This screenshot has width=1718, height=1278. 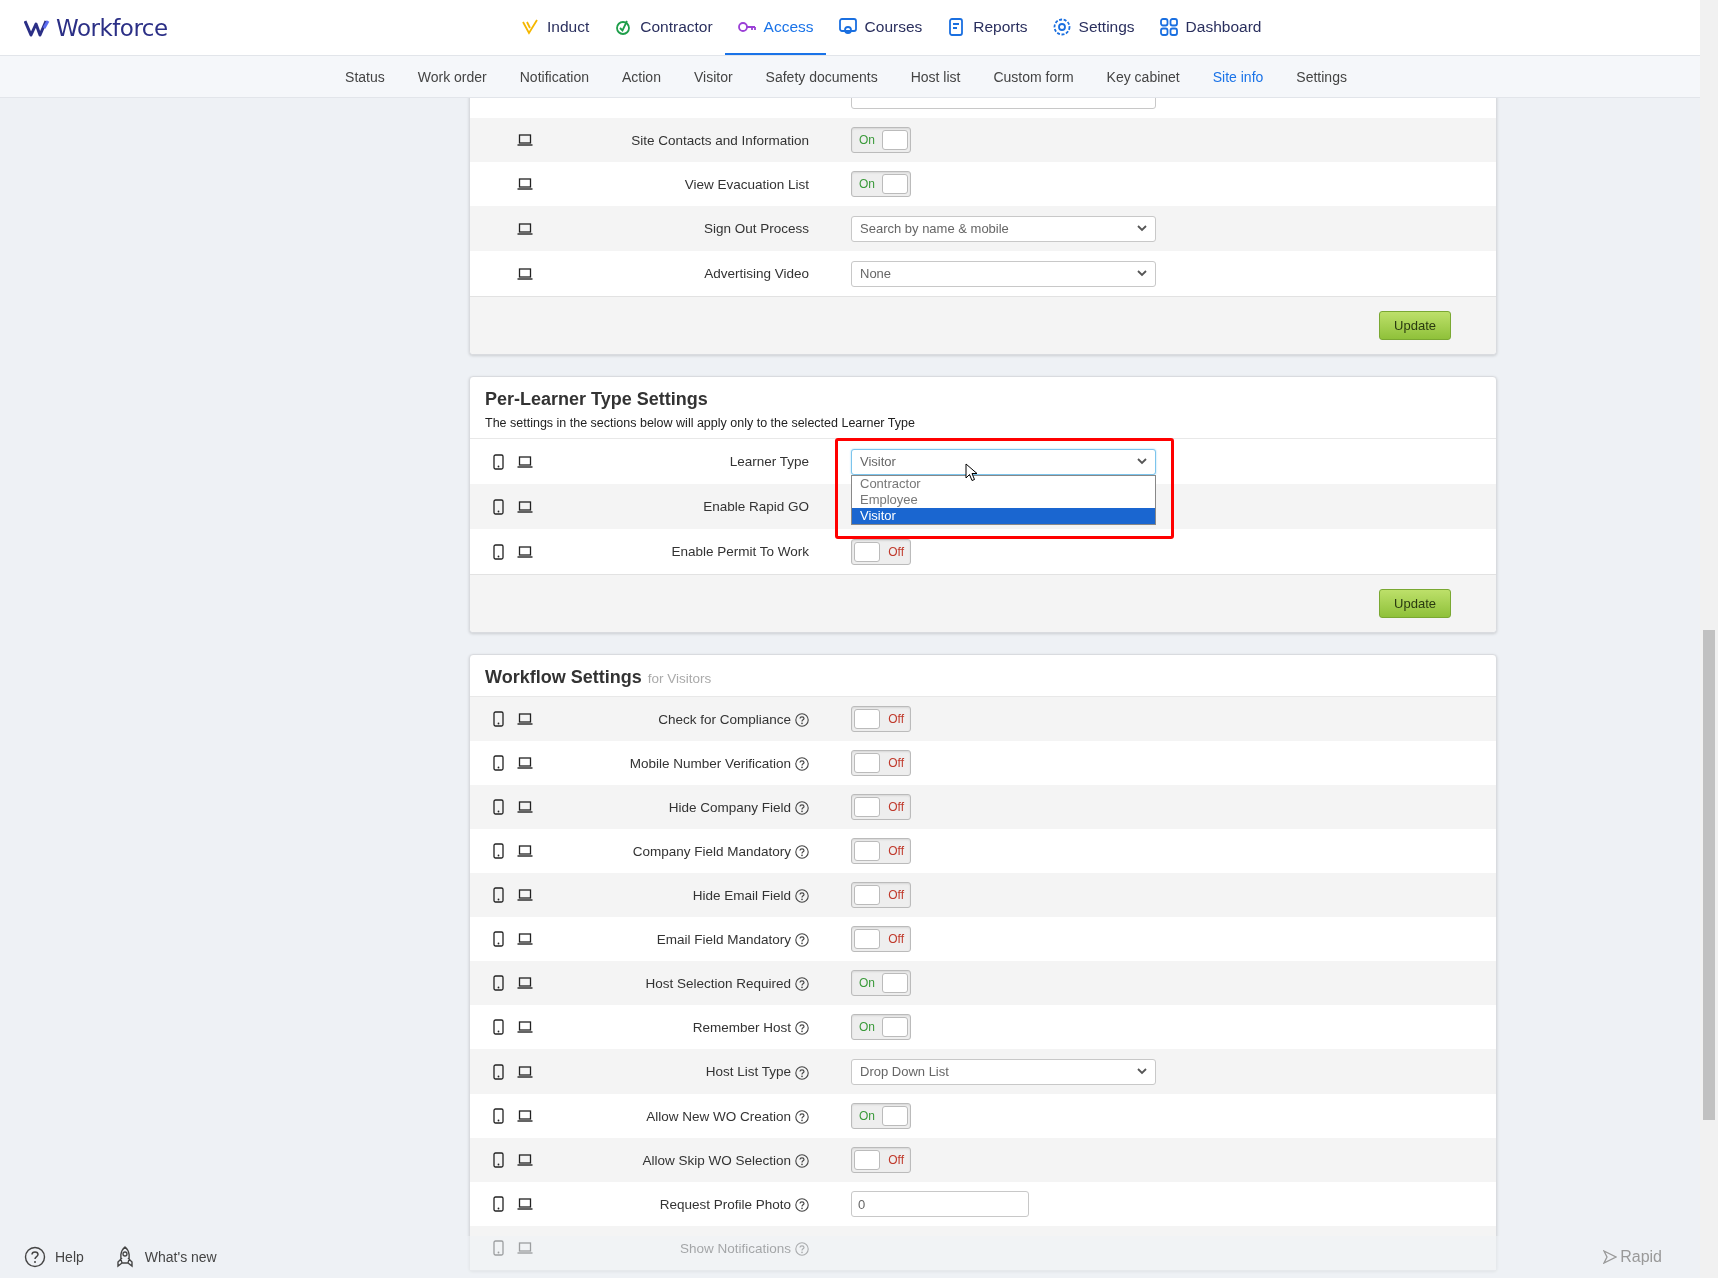 I want to click on setting-label: Show Notifications, so click(x=735, y=1248).